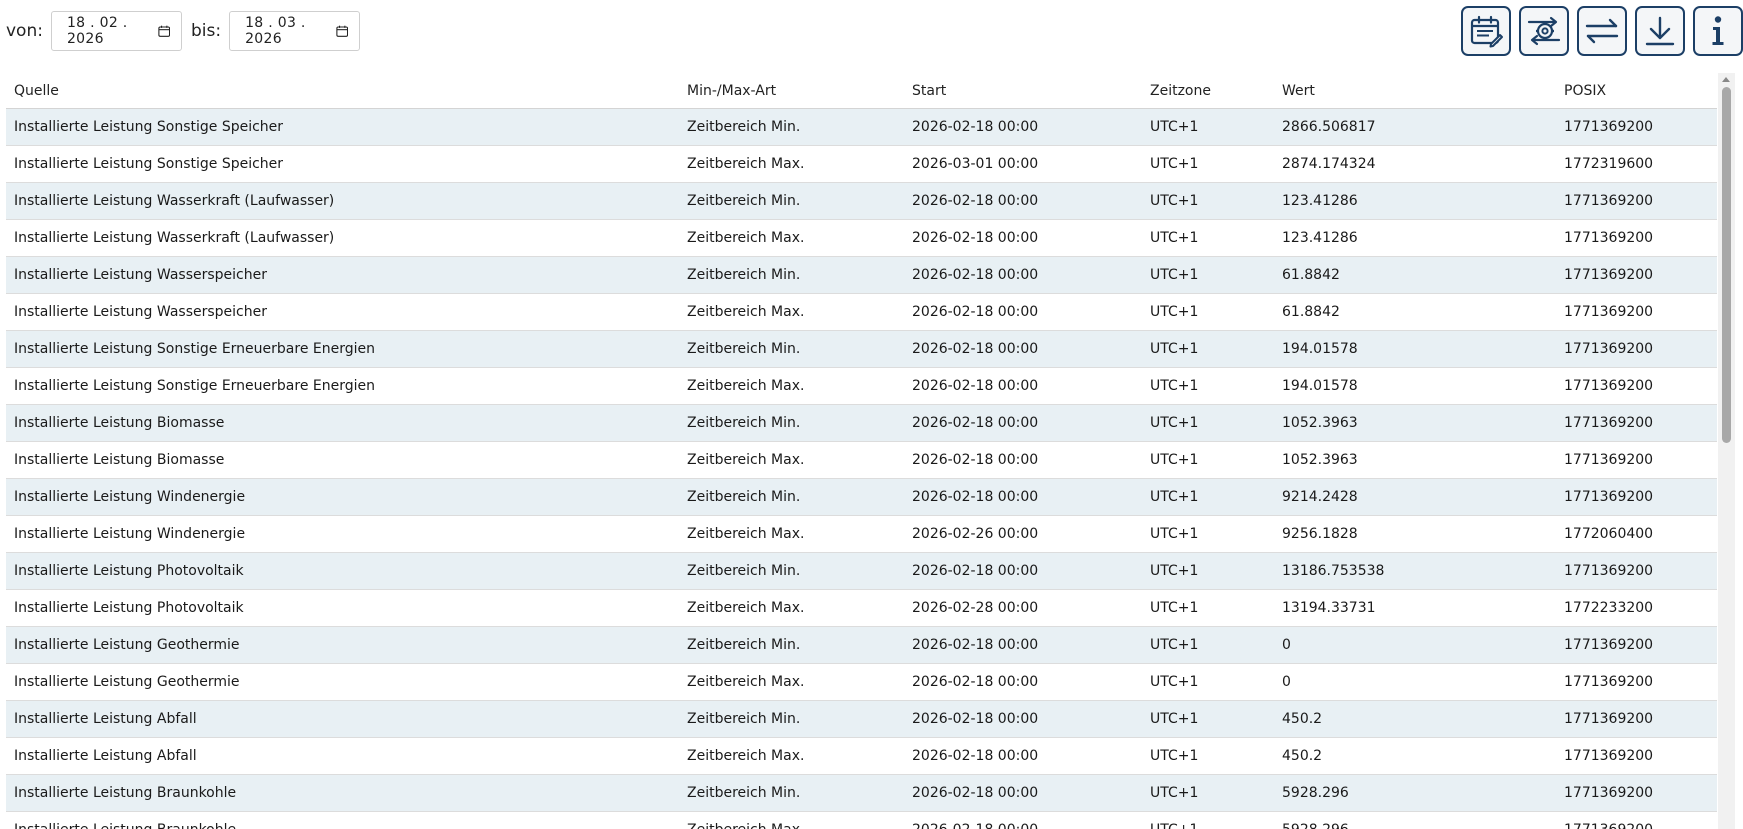 The height and width of the screenshot is (829, 1743). I want to click on calendar-note-icon, so click(1486, 31).